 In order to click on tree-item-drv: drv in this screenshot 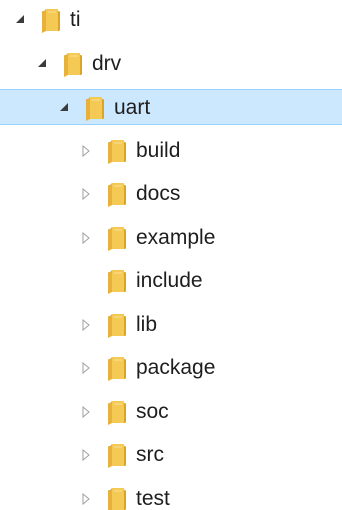, I will do `click(171, 64)`.